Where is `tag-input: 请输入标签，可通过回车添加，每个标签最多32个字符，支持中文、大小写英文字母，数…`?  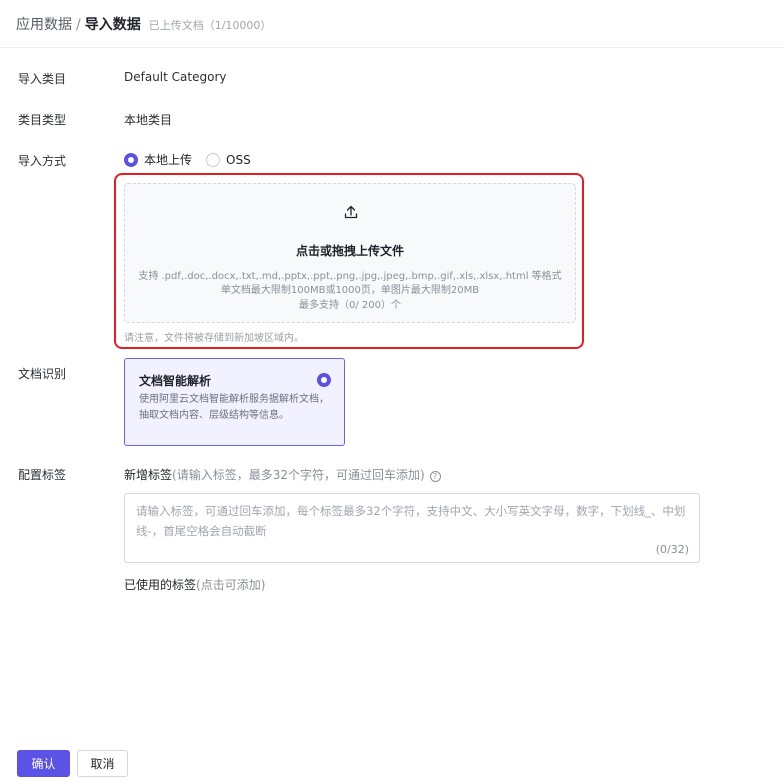
tag-input: 请输入标签，可通过回车添加，每个标签最多32个字符，支持中文、大小写英文字母，数… is located at coordinates (412, 528).